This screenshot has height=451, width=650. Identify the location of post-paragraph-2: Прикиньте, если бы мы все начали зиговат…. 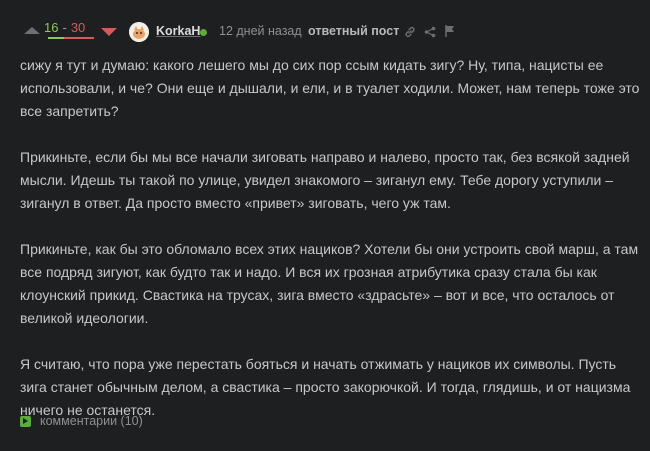
(325, 180).